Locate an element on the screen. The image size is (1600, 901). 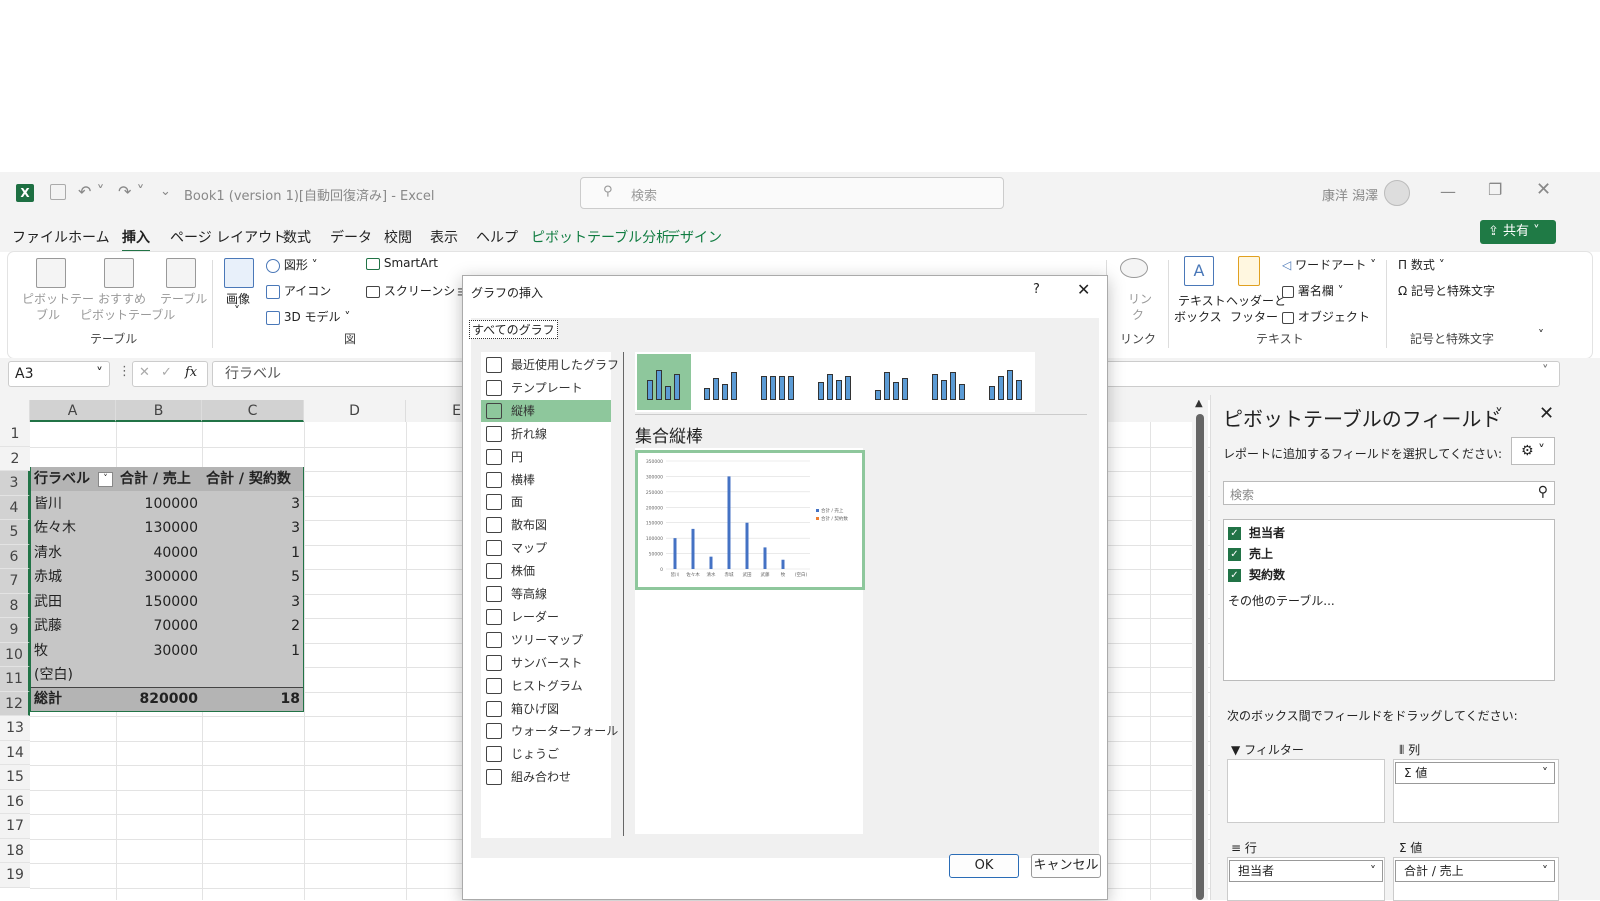
row-header: 8 is located at coordinates (15, 605).